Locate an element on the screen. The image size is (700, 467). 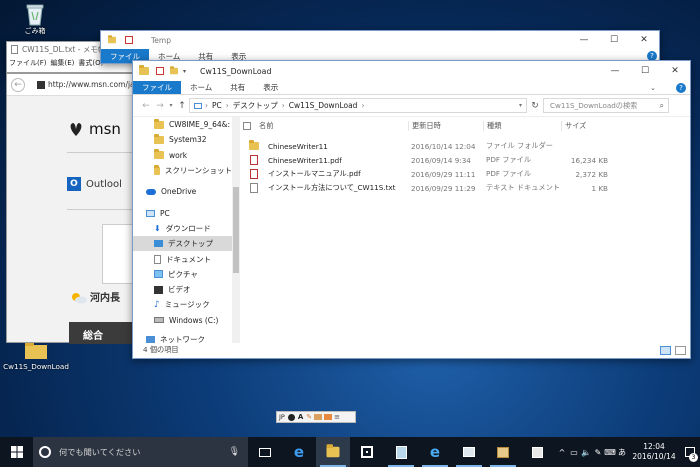
taskbar-explorer is located at coordinates (333, 452).